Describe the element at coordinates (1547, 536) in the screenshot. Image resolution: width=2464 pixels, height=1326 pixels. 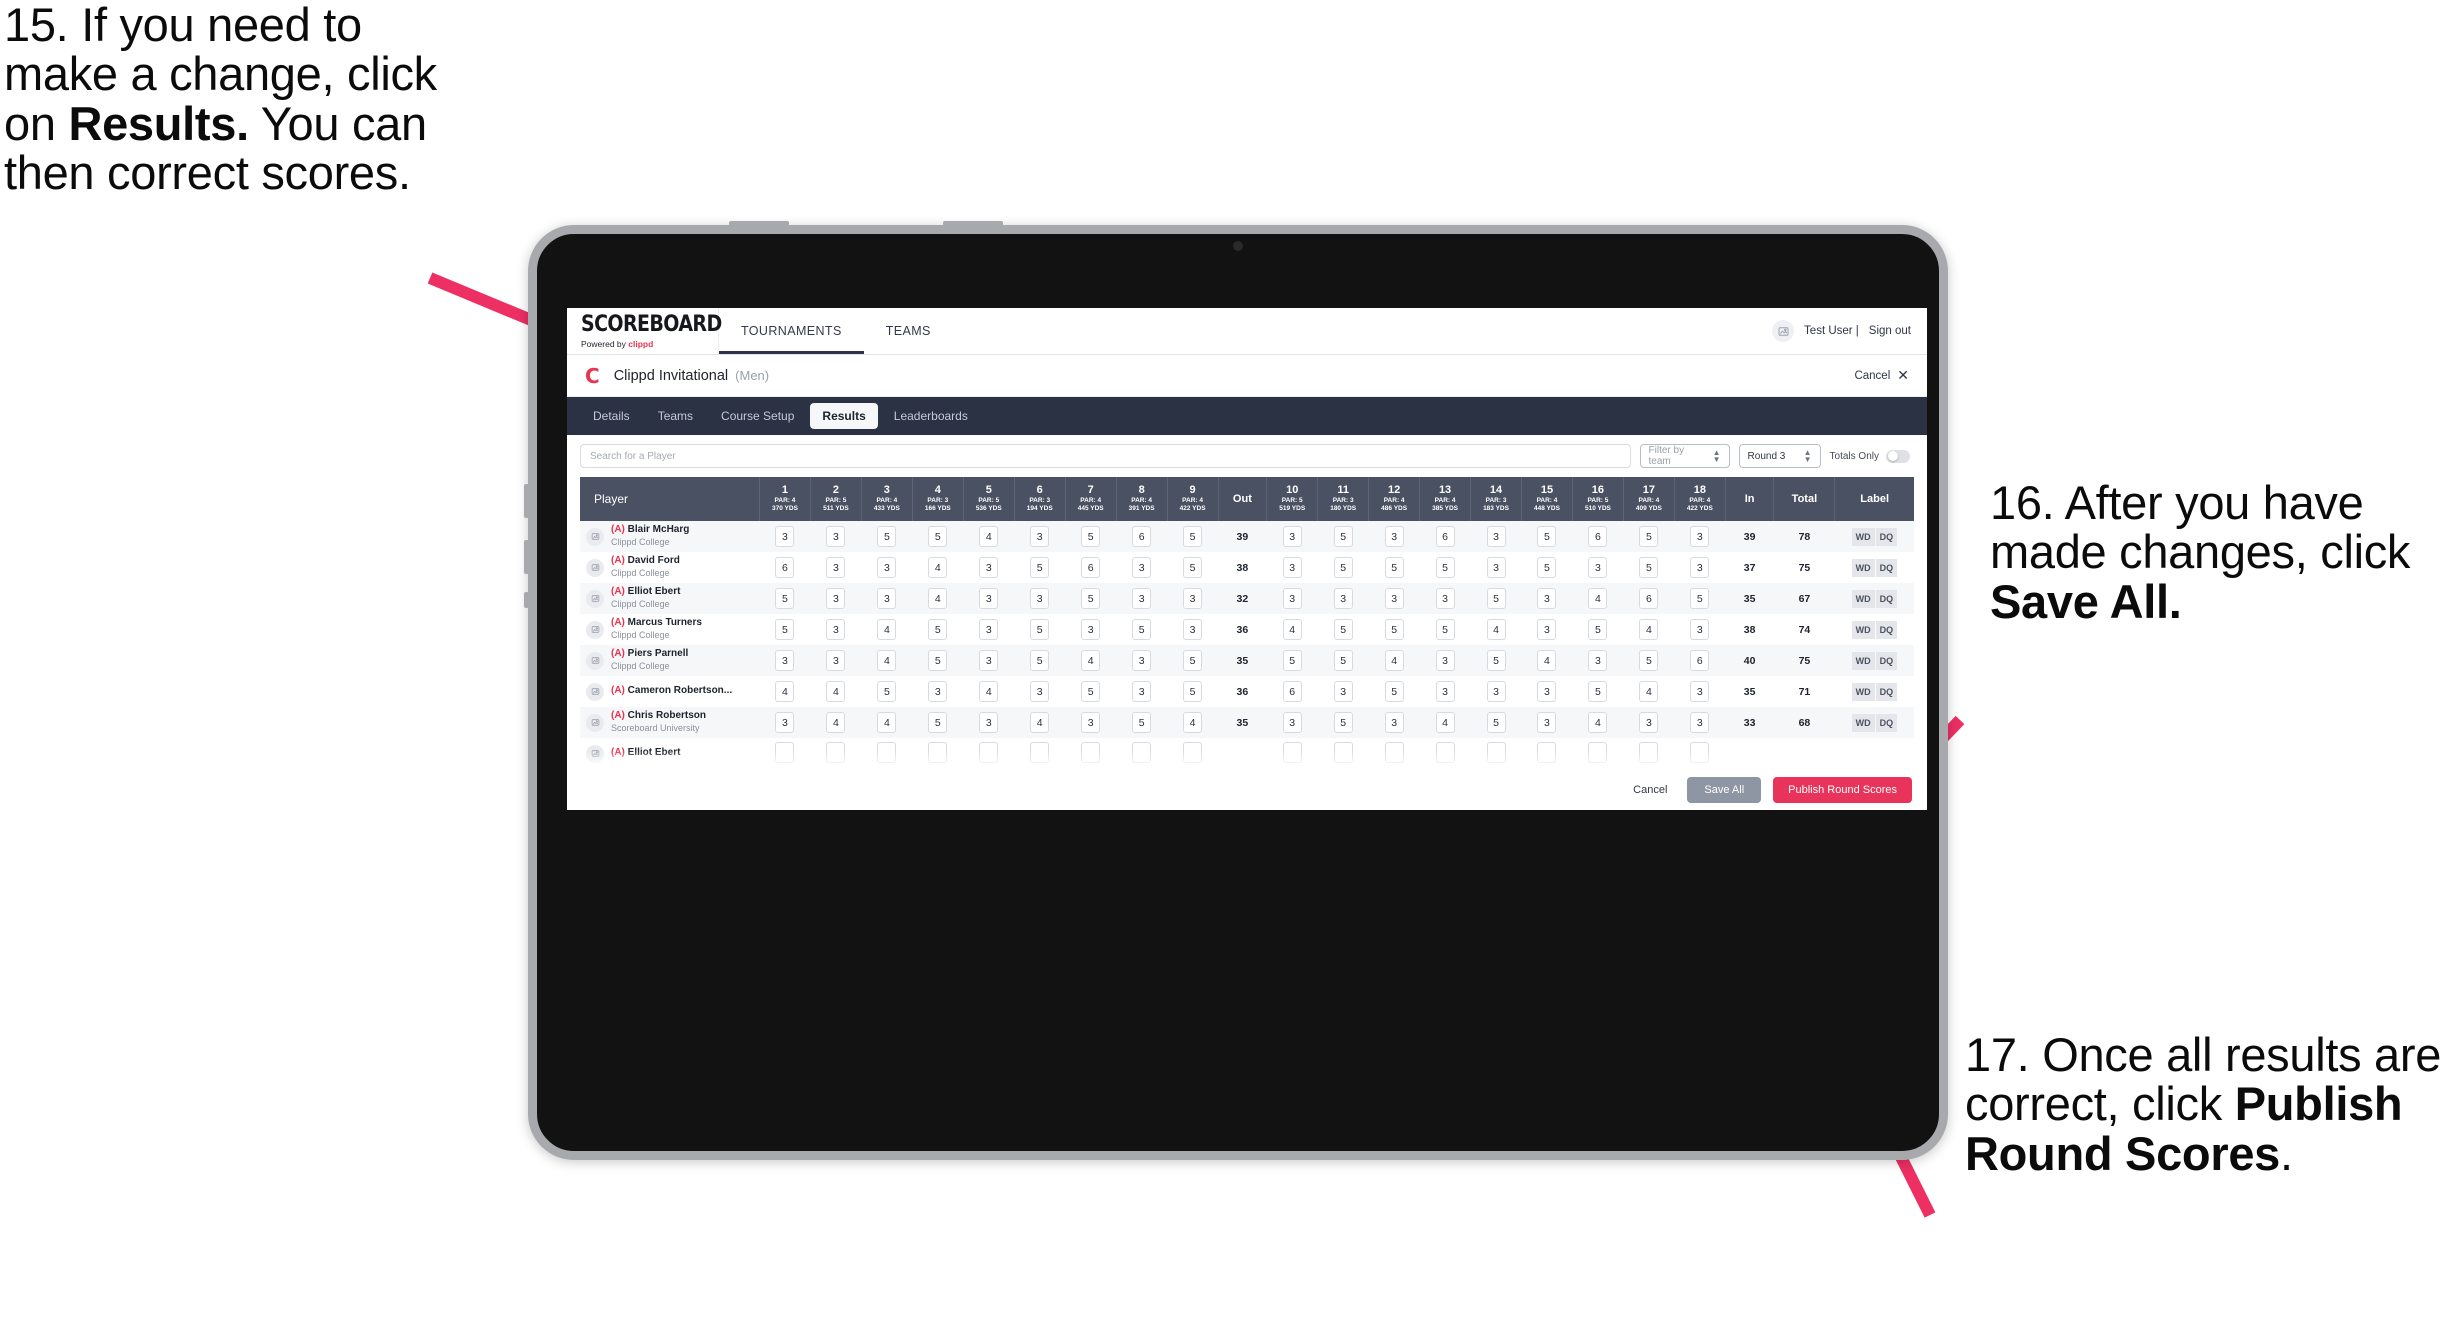
I see `score-cell-hole-15: 5` at that location.